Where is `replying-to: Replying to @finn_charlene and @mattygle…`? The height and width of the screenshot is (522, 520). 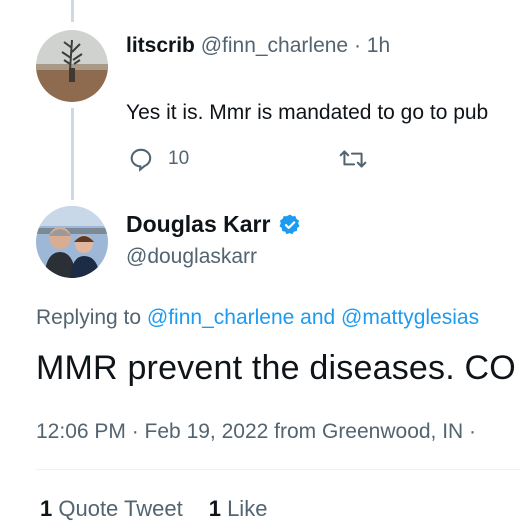
replying-to: Replying to @finn_charlene and @mattygle… is located at coordinates (257, 318).